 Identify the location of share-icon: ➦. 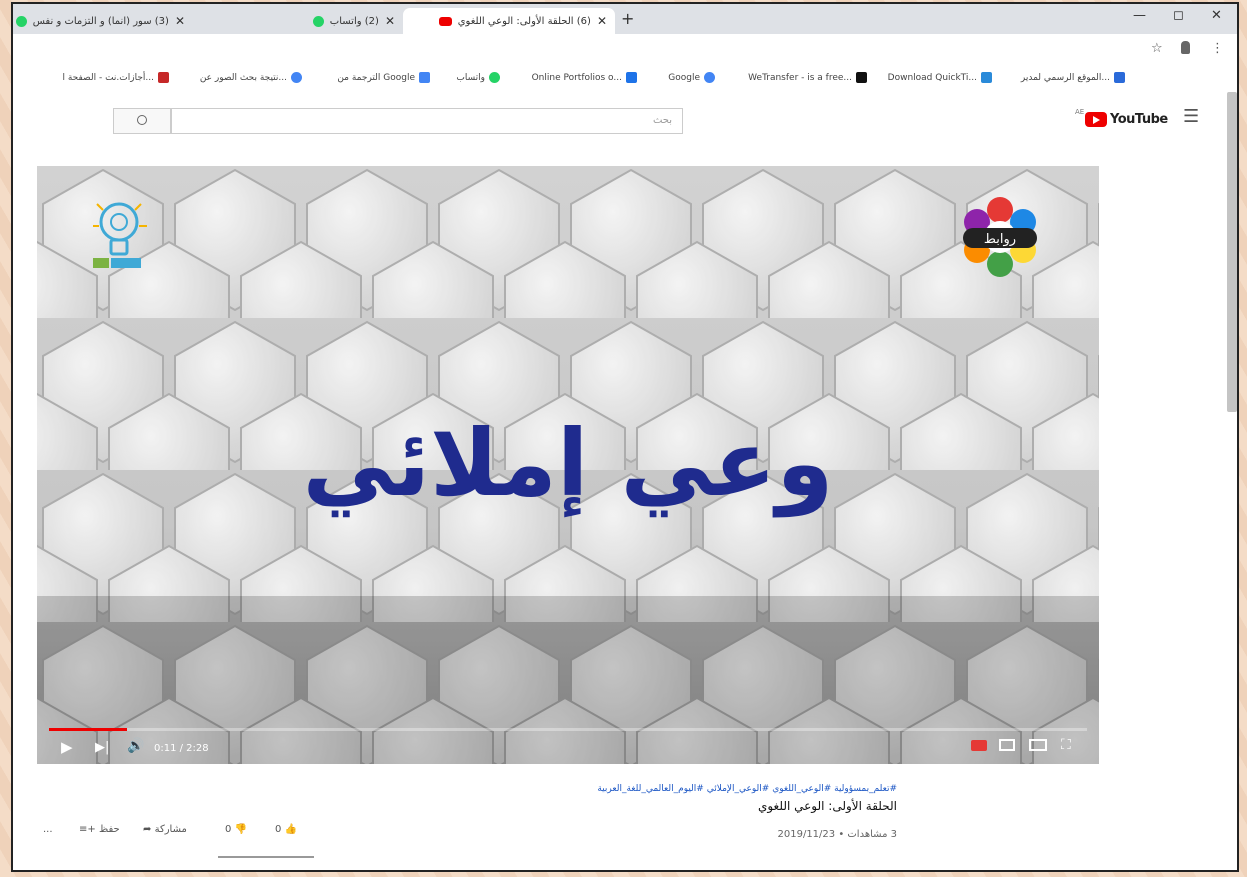
(147, 829).